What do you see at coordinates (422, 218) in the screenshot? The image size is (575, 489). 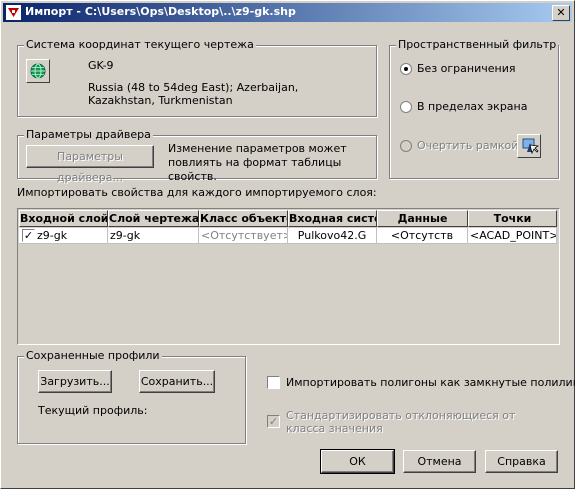 I see `col-data: Данные` at bounding box center [422, 218].